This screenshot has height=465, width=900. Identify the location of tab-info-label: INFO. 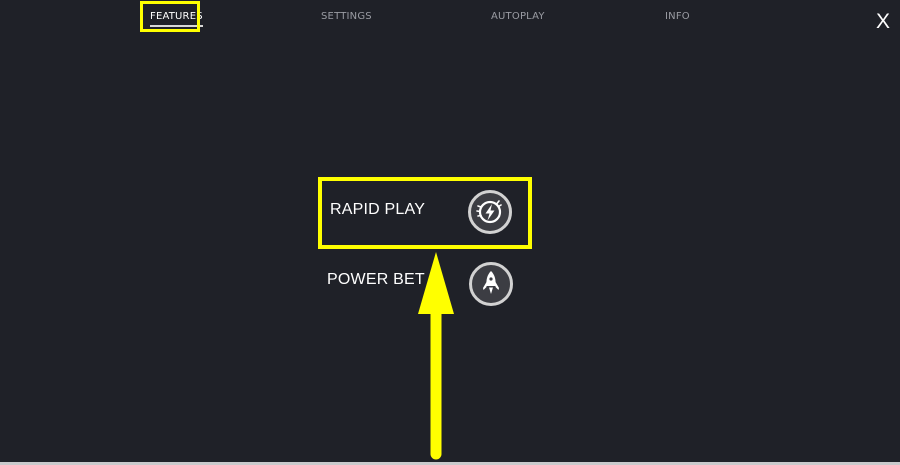
(677, 16).